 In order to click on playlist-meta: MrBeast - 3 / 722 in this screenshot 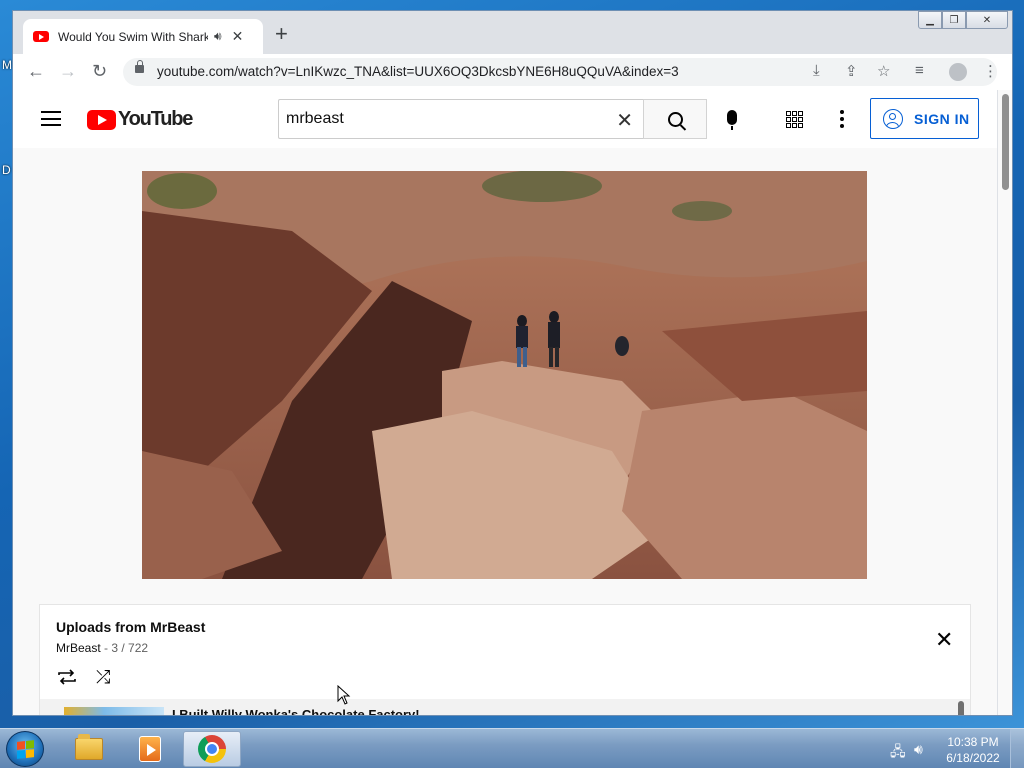, I will do `click(102, 648)`.